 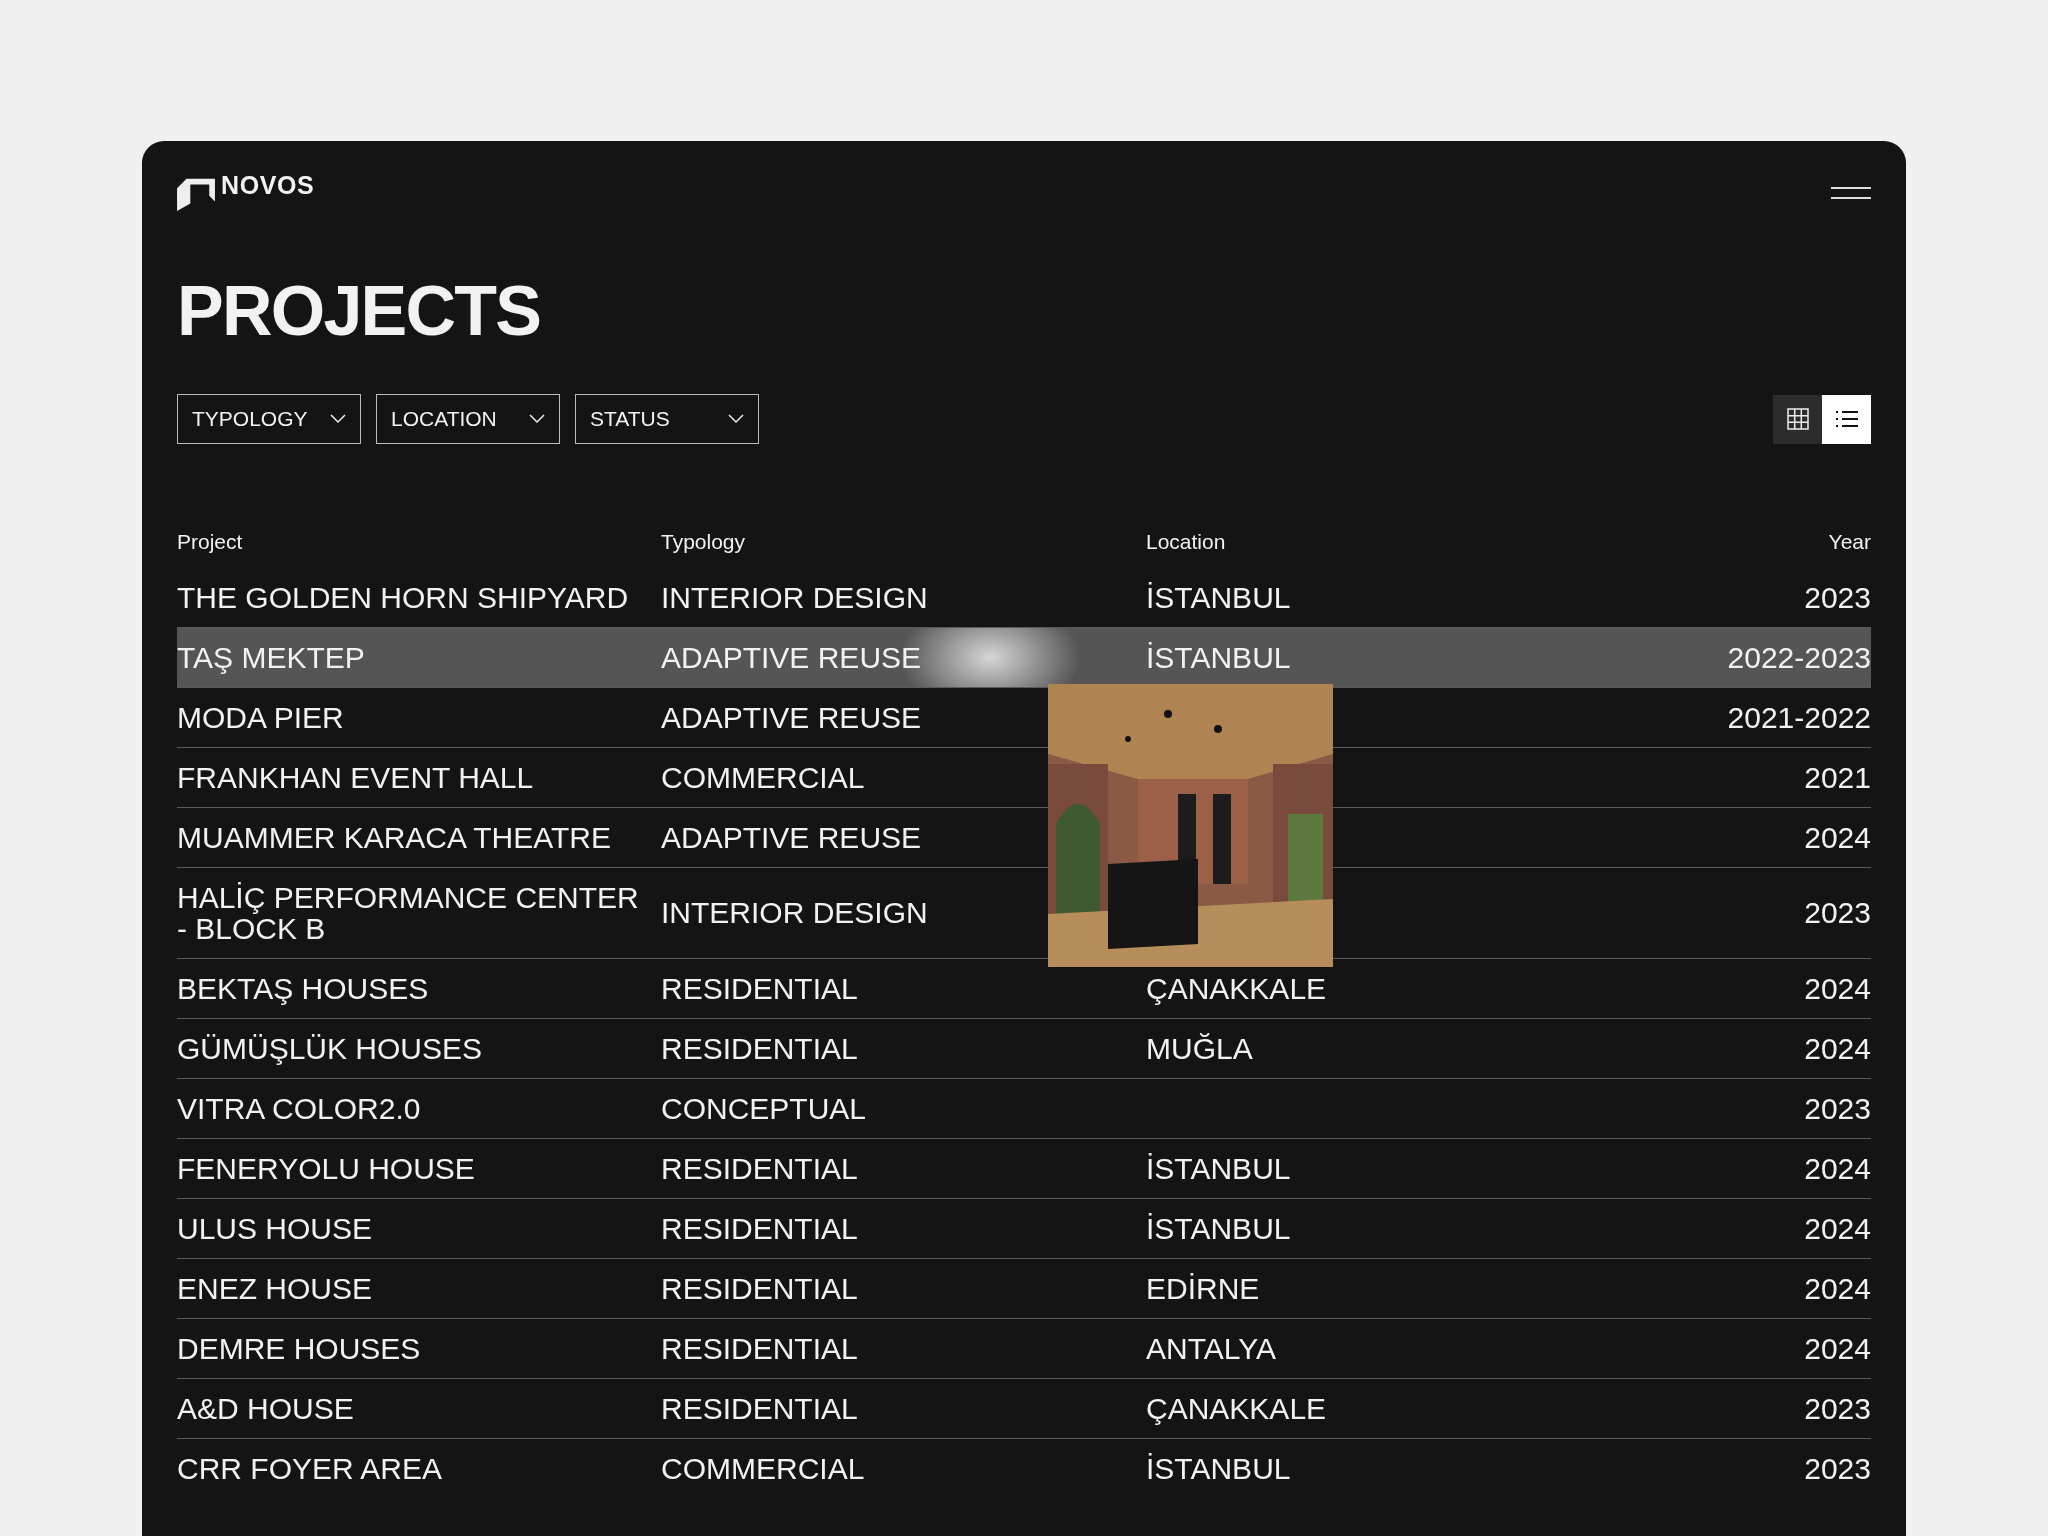 What do you see at coordinates (1024, 597) in the screenshot?
I see `table-row: THE GOLDEN HORN SHIPYARD INTERIOR DESIGN İSTANBUL 2023` at bounding box center [1024, 597].